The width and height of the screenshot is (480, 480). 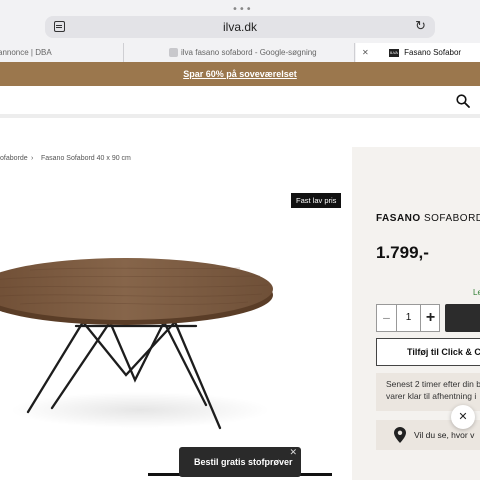 What do you see at coordinates (26, 52) in the screenshot?
I see `tab-label: annonce | DBA` at bounding box center [26, 52].